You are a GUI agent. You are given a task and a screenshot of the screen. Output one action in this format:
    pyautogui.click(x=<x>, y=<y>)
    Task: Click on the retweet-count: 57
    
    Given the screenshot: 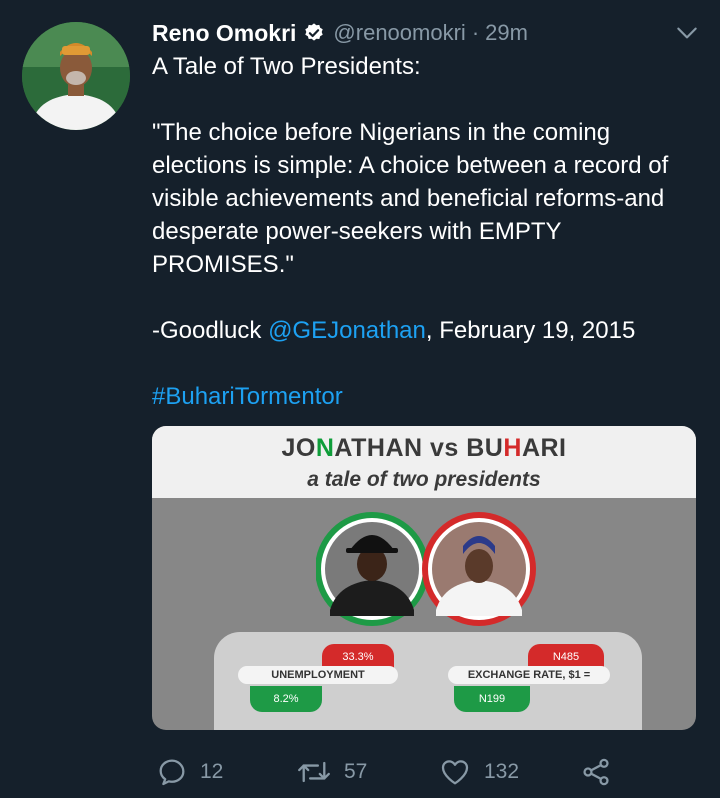 What is the action you would take?
    pyautogui.click(x=356, y=771)
    